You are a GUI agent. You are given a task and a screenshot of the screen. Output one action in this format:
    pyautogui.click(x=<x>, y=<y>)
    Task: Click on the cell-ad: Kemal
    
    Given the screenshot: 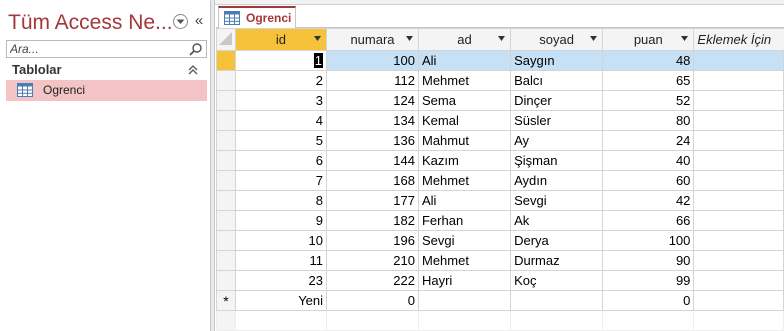 What is the action you would take?
    pyautogui.click(x=464, y=120)
    